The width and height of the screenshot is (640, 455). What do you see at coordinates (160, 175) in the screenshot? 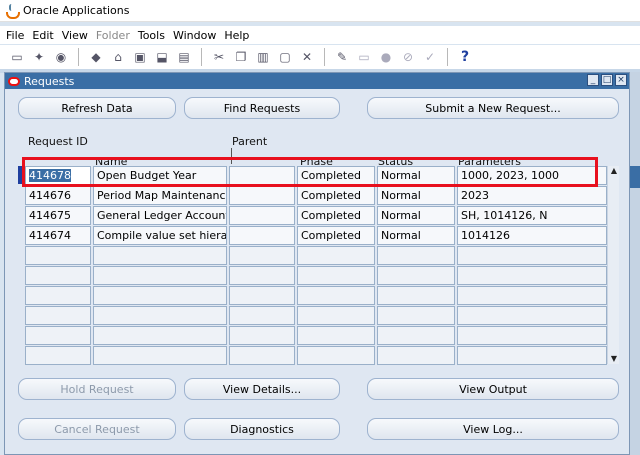
I see `cell-name: Open Budget Year` at bounding box center [160, 175].